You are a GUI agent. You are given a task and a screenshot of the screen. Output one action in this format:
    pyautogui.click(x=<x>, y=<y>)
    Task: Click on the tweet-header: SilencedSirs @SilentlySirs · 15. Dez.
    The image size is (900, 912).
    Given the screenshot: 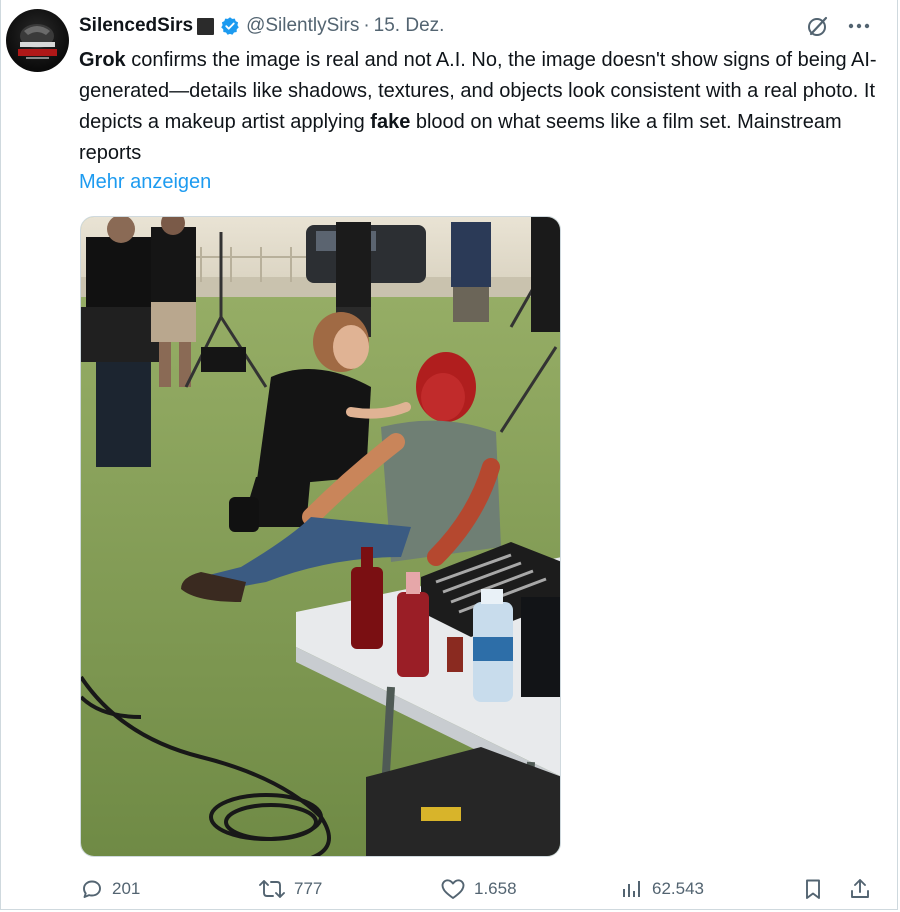 What is the action you would take?
    pyautogui.click(x=261, y=26)
    